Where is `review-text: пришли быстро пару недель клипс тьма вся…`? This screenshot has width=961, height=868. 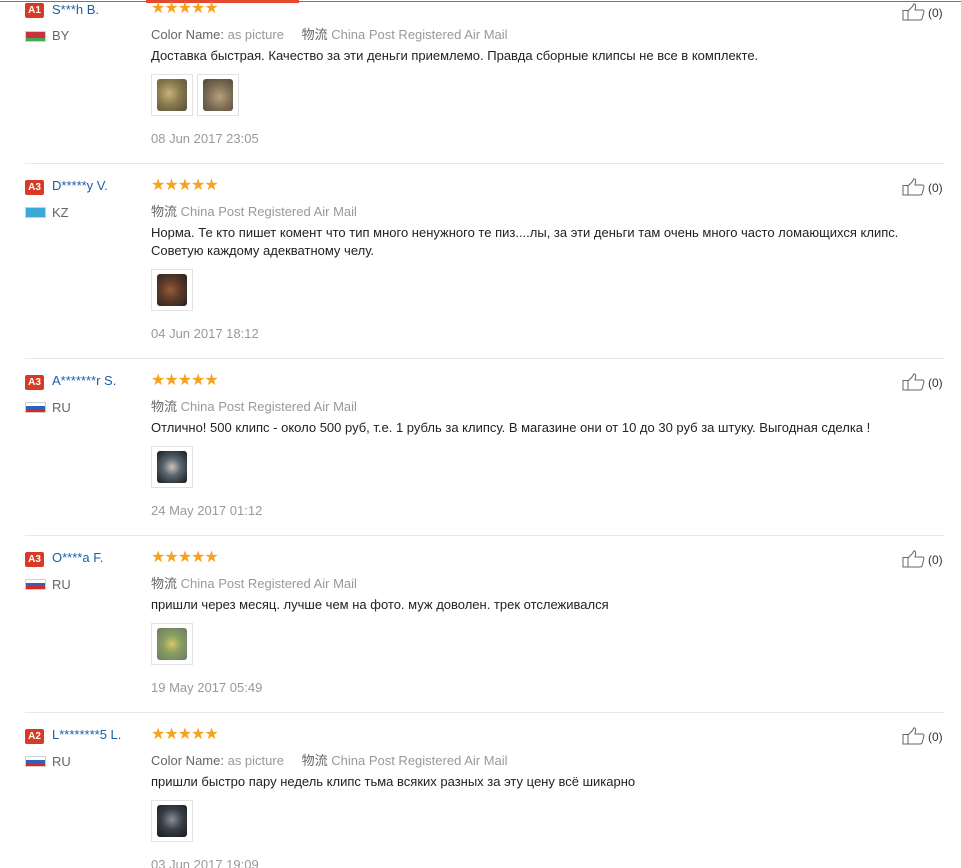 review-text: пришли быстро пару недель клипс тьма вся… is located at coordinates (393, 781).